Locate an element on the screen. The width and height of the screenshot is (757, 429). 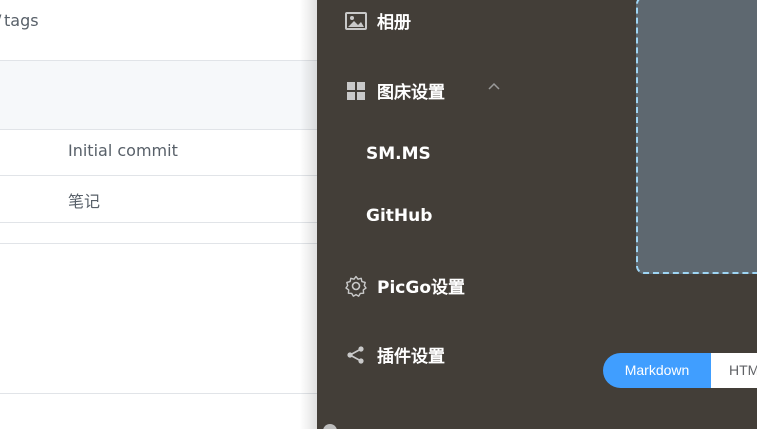
sidebar-item-label: PicGo设置 is located at coordinates (421, 288).